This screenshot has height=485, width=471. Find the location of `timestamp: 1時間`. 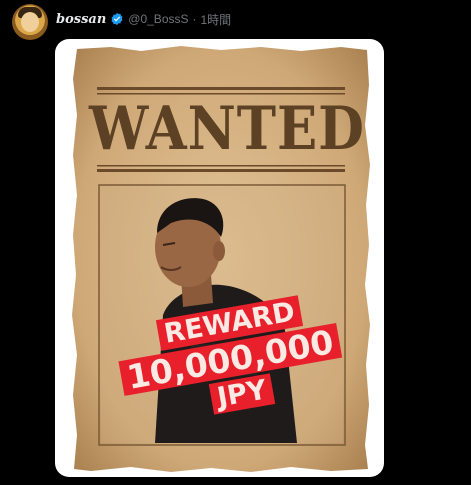

timestamp: 1時間 is located at coordinates (216, 19).